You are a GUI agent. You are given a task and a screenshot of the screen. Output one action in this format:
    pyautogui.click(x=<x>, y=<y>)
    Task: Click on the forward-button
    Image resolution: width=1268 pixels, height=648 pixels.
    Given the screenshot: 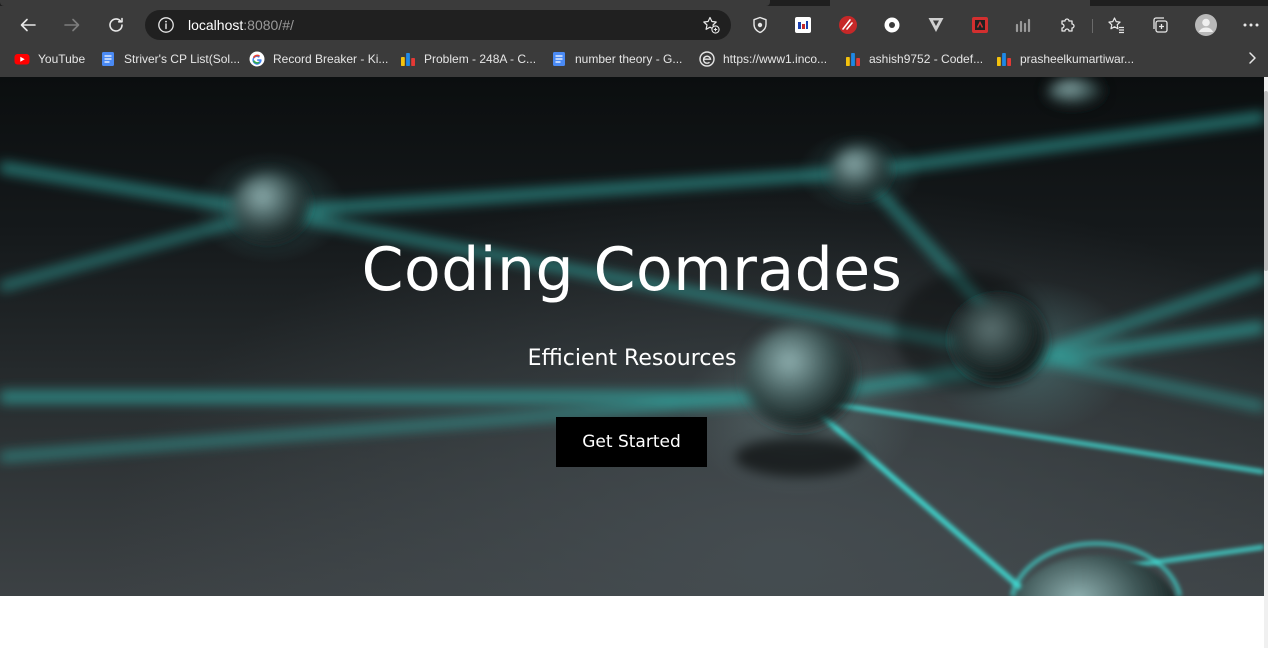 What is the action you would take?
    pyautogui.click(x=72, y=25)
    